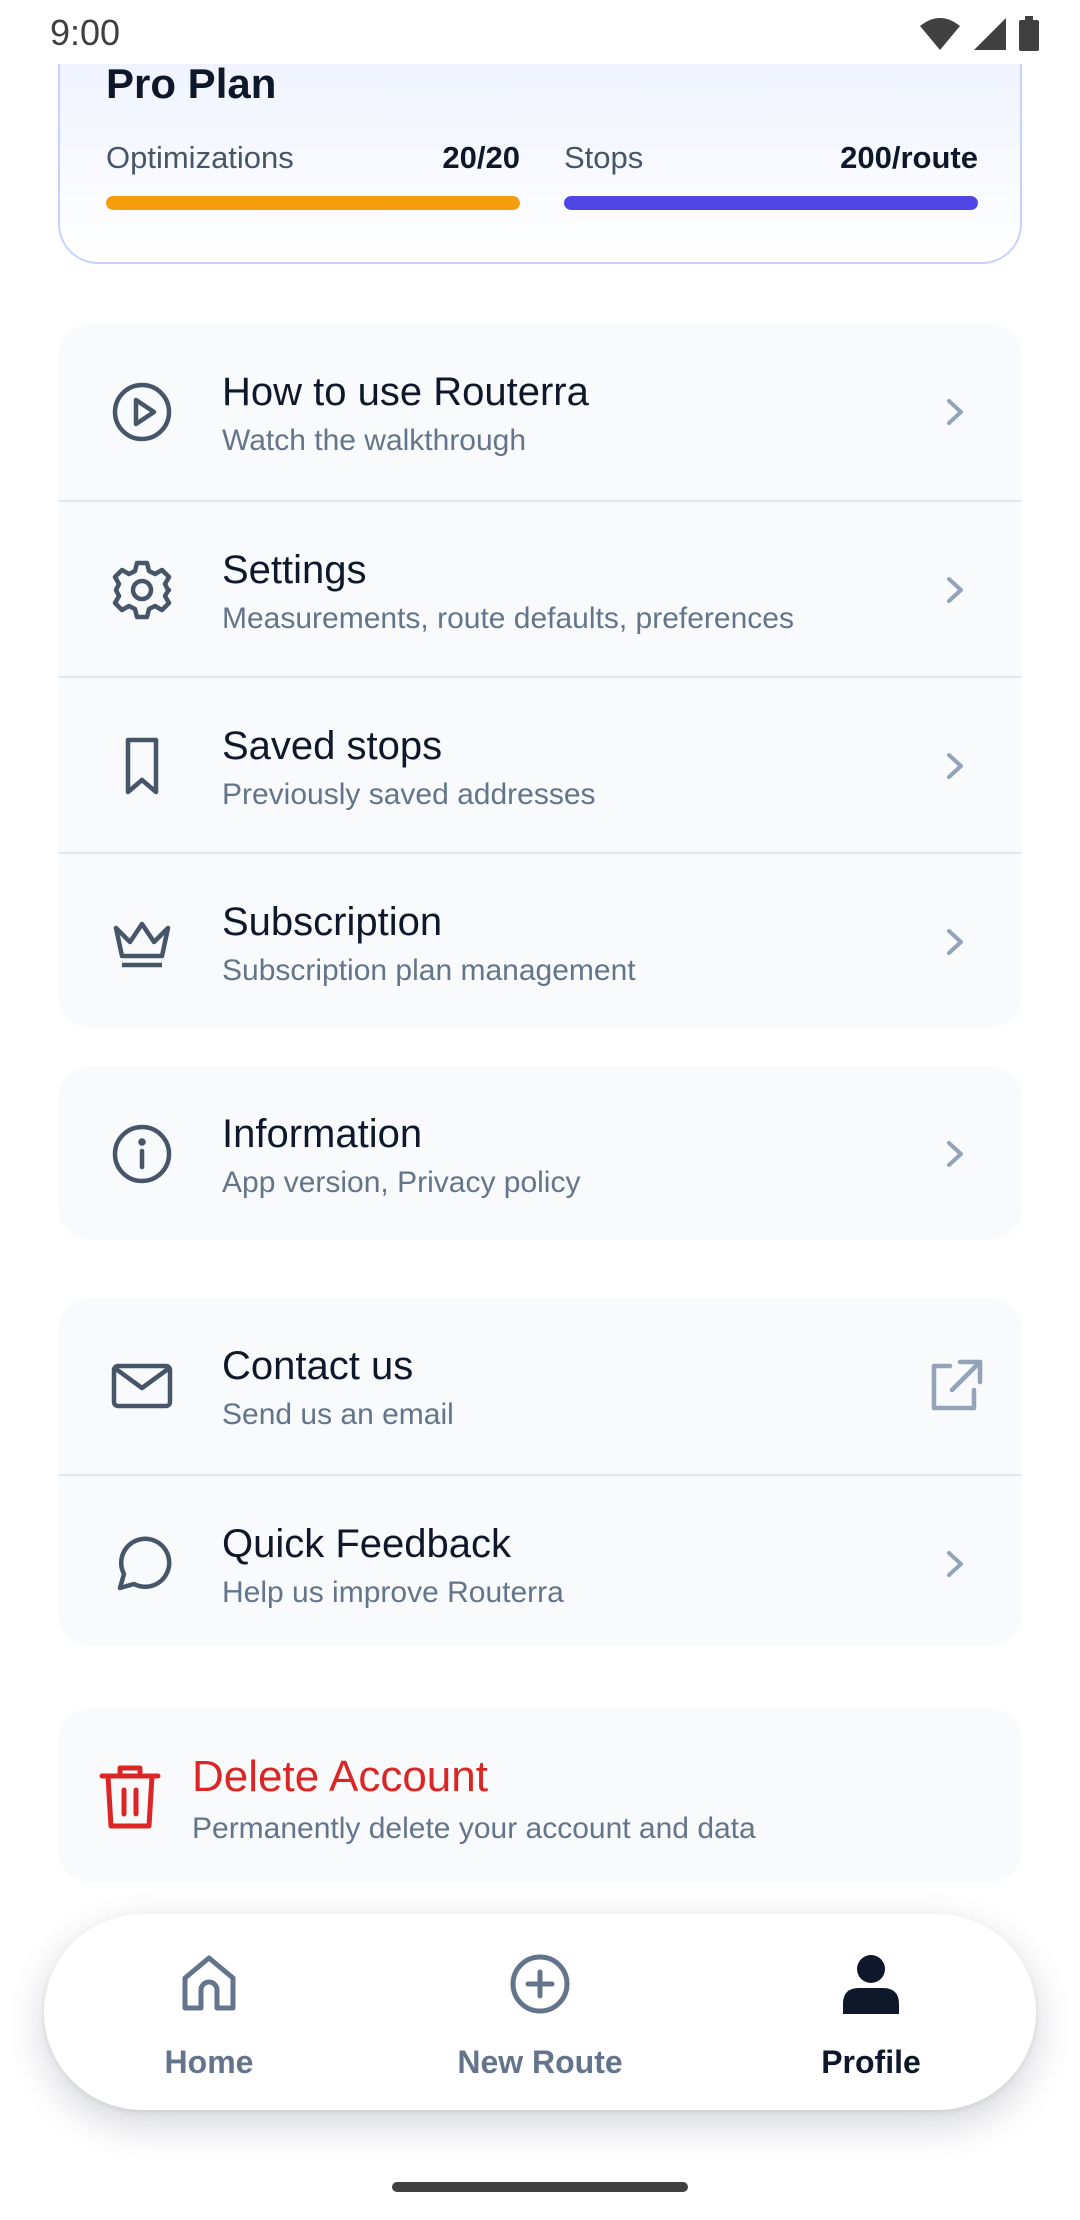 The height and width of the screenshot is (2220, 1080). I want to click on plan-title: Pro Plan, so click(191, 83).